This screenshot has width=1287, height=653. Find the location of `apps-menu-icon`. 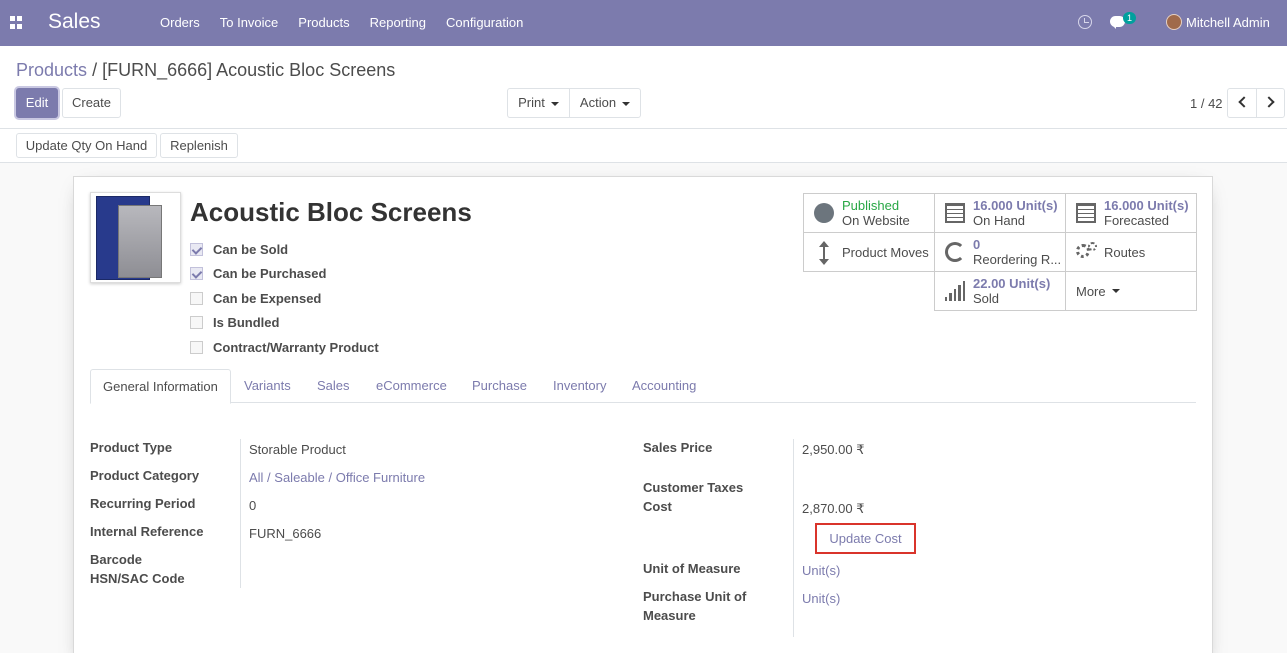

apps-menu-icon is located at coordinates (16, 22).